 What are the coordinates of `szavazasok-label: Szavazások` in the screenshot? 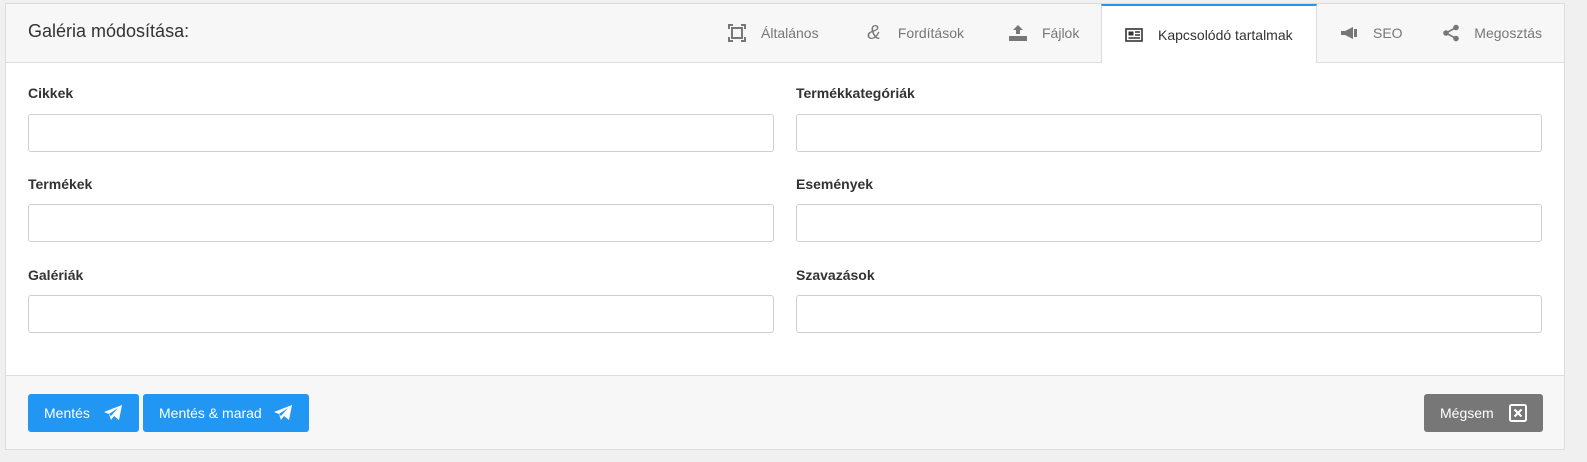 It's located at (835, 275).